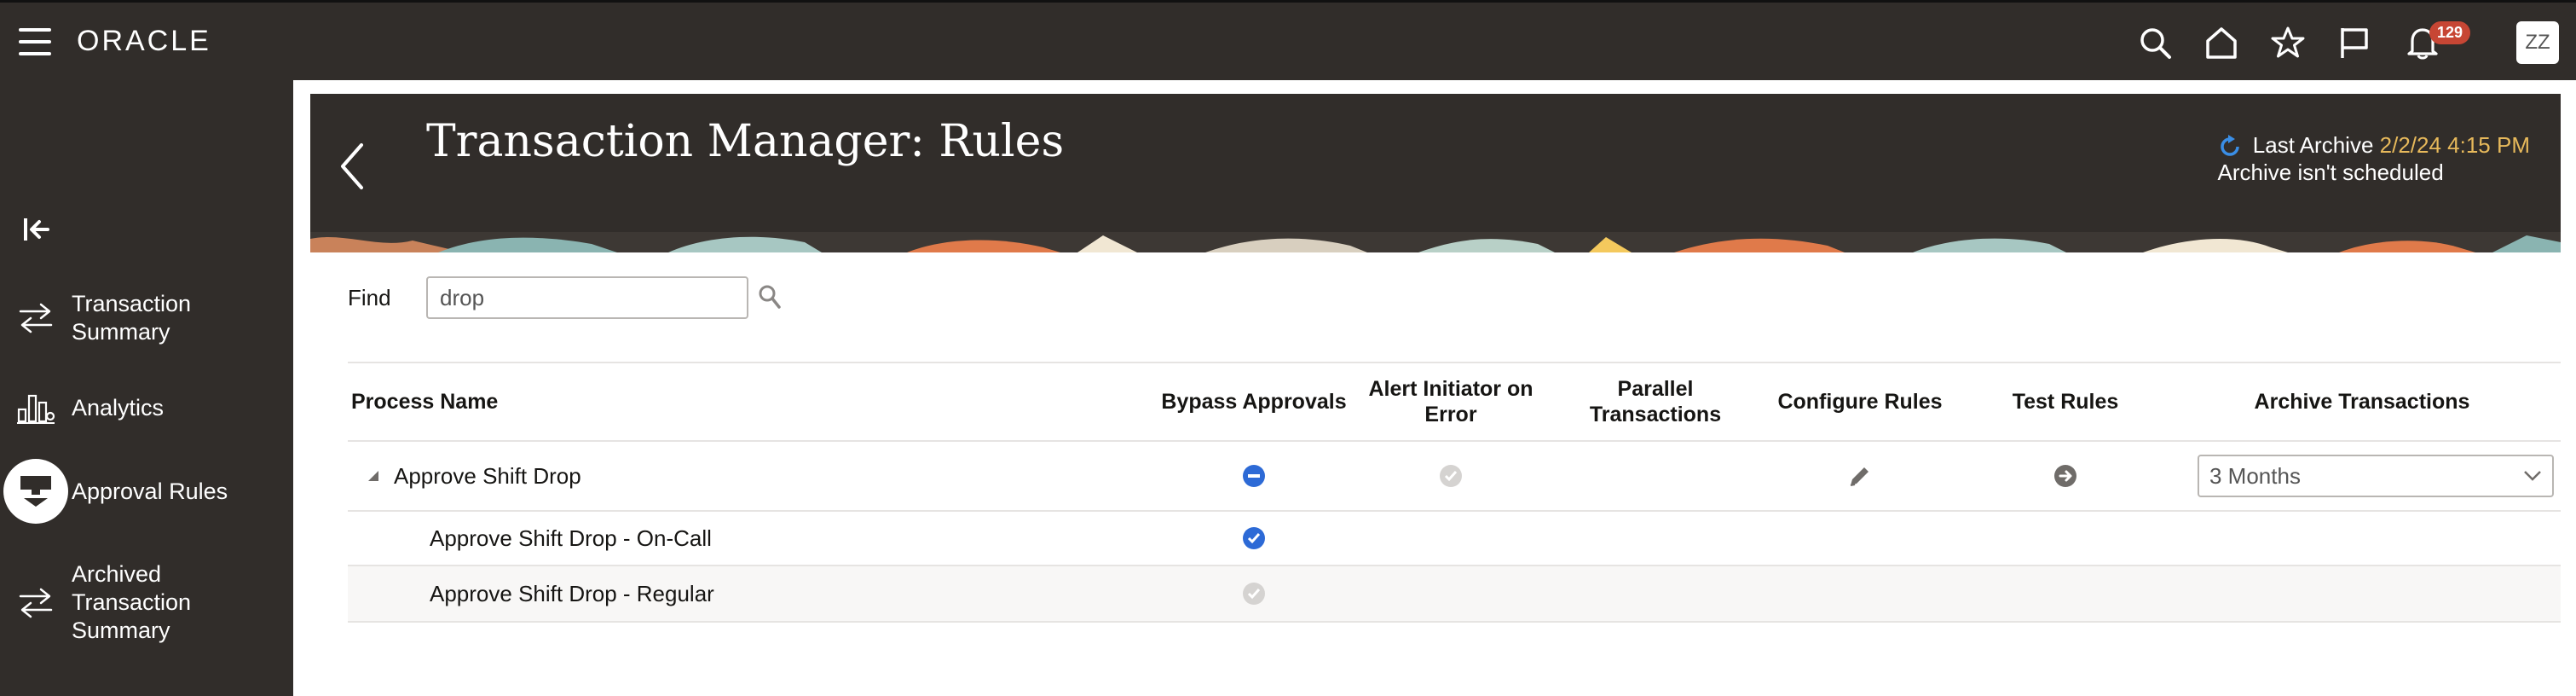  I want to click on back-chevron-icon, so click(352, 166).